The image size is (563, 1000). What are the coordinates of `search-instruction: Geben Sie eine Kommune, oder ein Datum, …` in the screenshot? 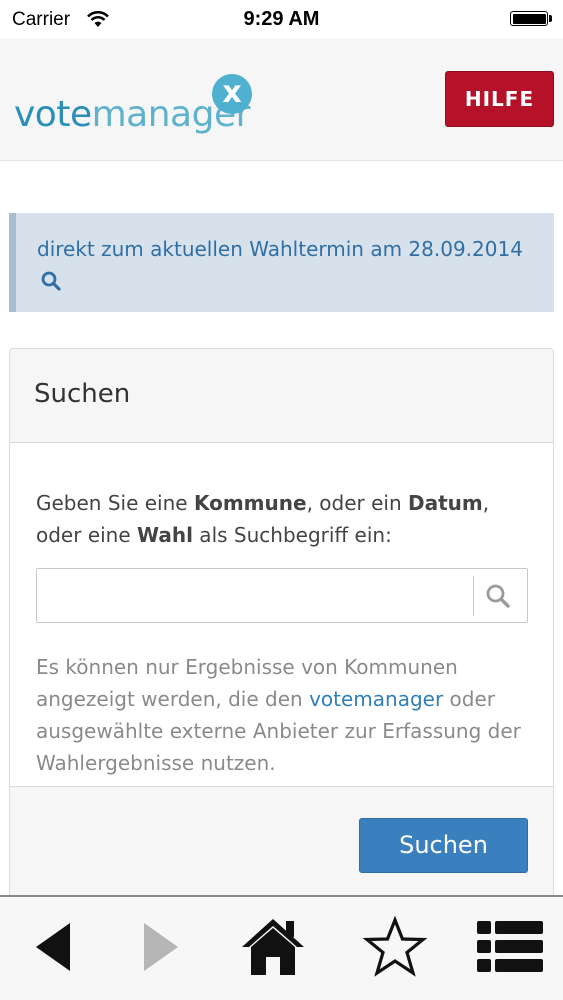 It's located at (281, 519).